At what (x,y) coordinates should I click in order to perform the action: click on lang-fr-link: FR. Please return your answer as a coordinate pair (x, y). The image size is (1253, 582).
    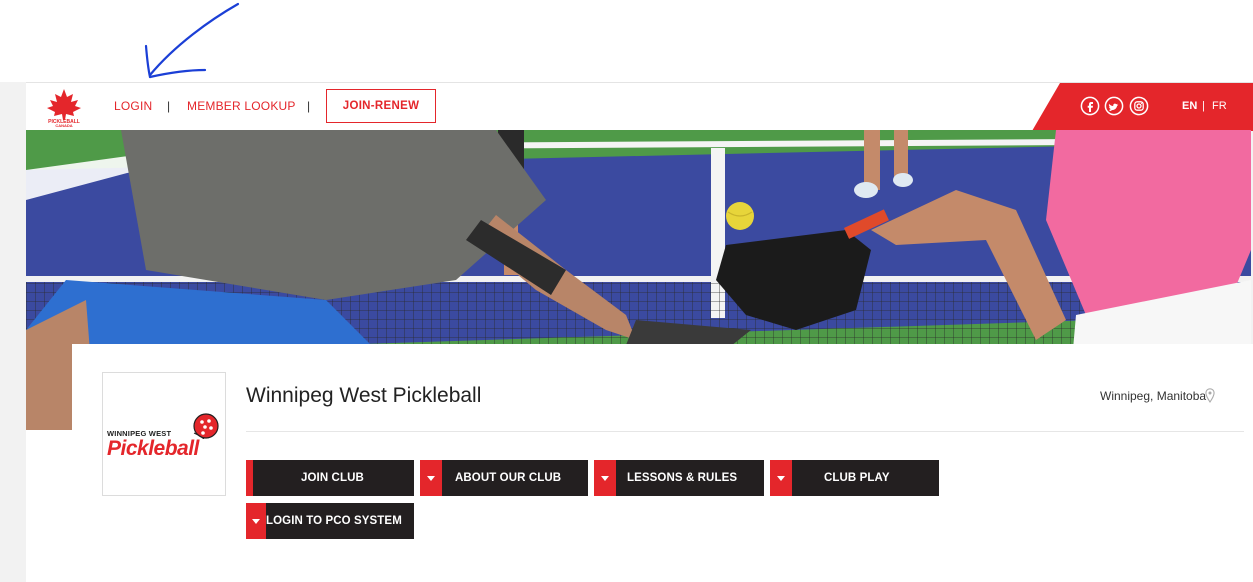
    Looking at the image, I should click on (1219, 106).